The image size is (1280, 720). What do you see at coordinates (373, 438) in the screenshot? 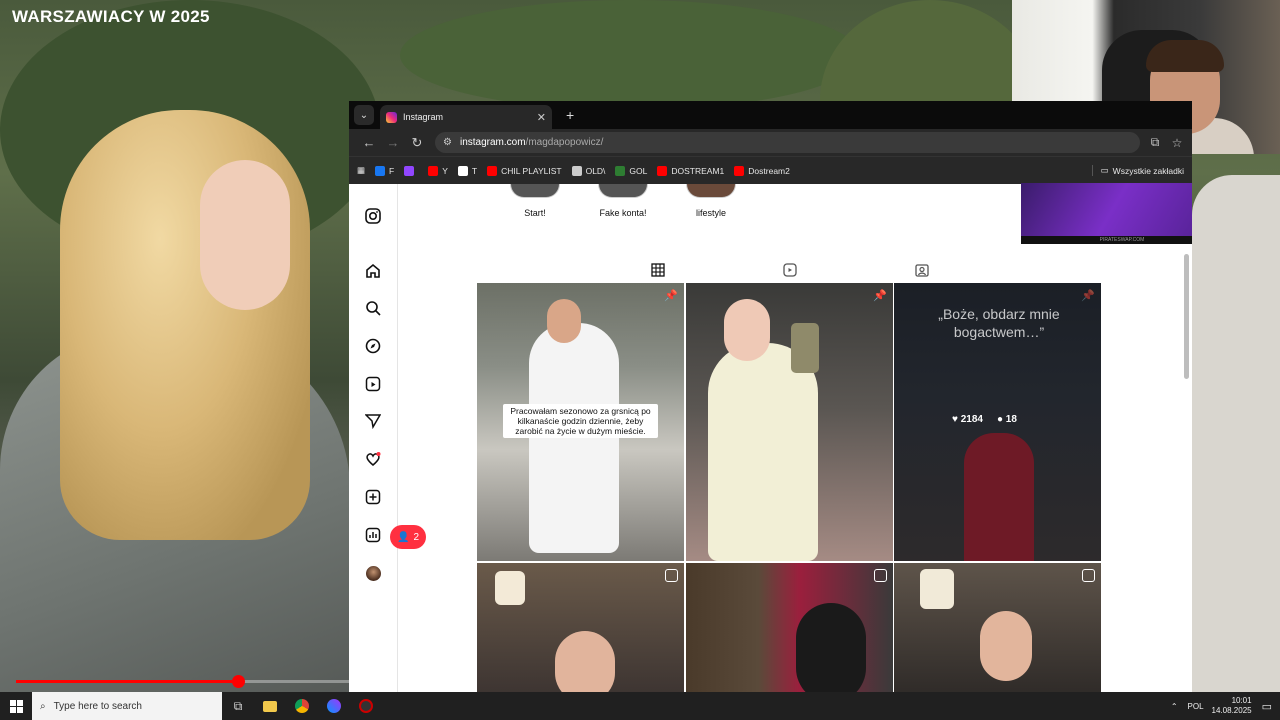
I see `instagram-sidebar` at bounding box center [373, 438].